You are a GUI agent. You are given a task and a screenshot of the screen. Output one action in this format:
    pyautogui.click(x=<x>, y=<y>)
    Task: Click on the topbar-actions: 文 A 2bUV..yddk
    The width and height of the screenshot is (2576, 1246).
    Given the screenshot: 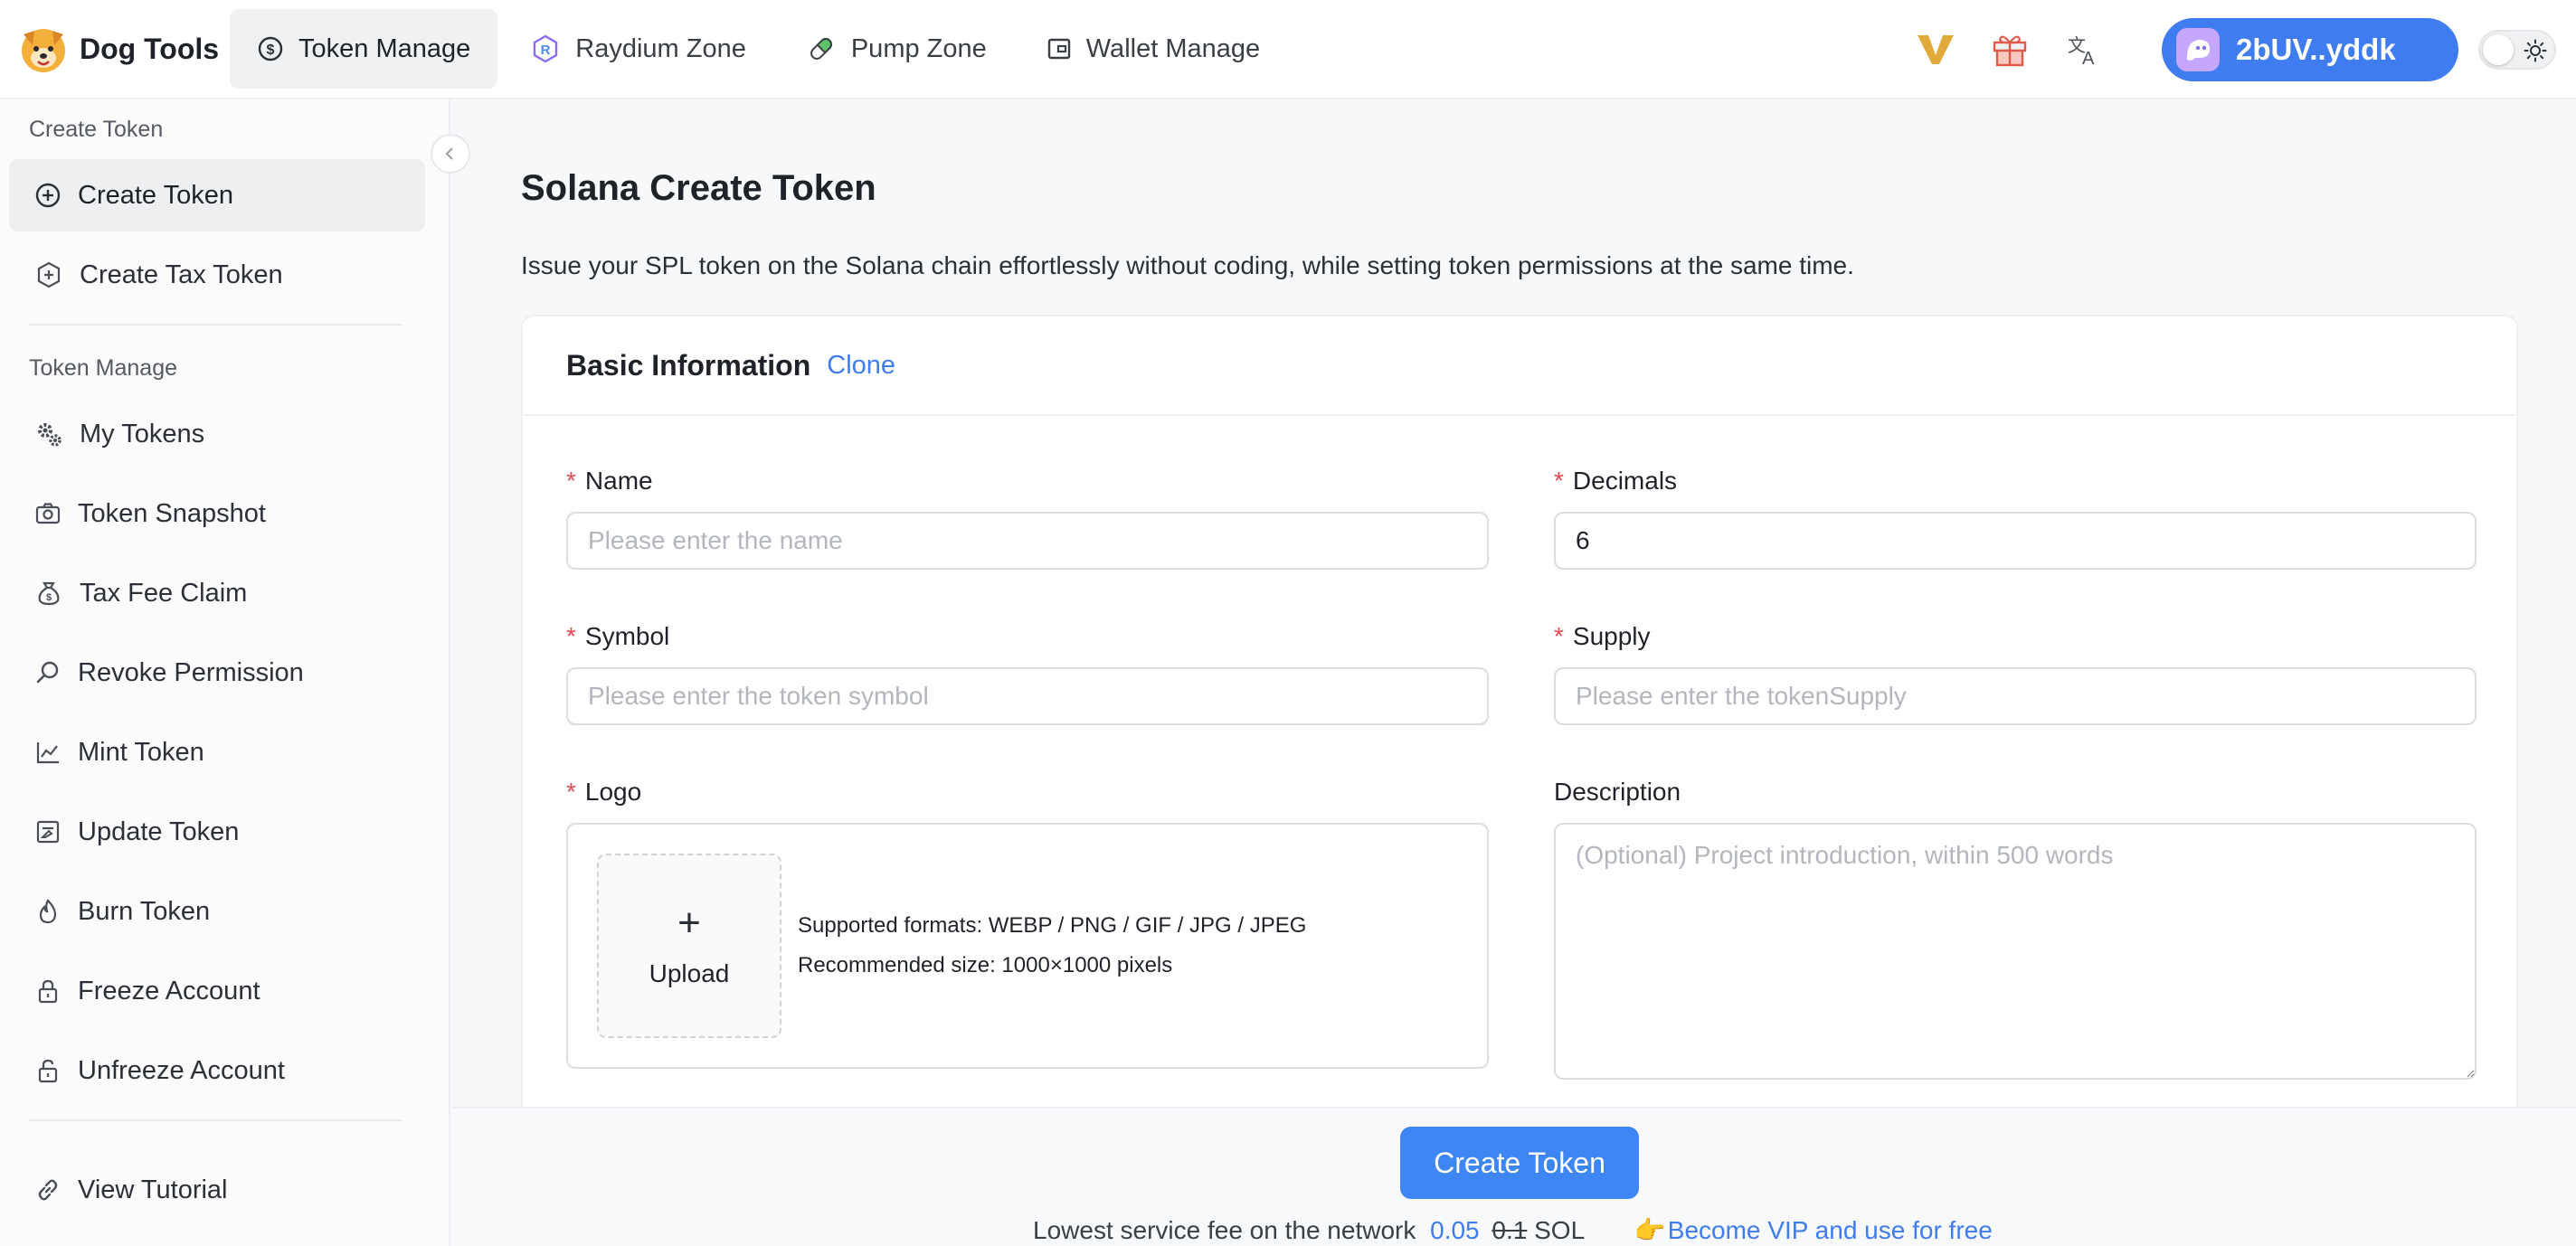 What is the action you would take?
    pyautogui.click(x=2245, y=50)
    